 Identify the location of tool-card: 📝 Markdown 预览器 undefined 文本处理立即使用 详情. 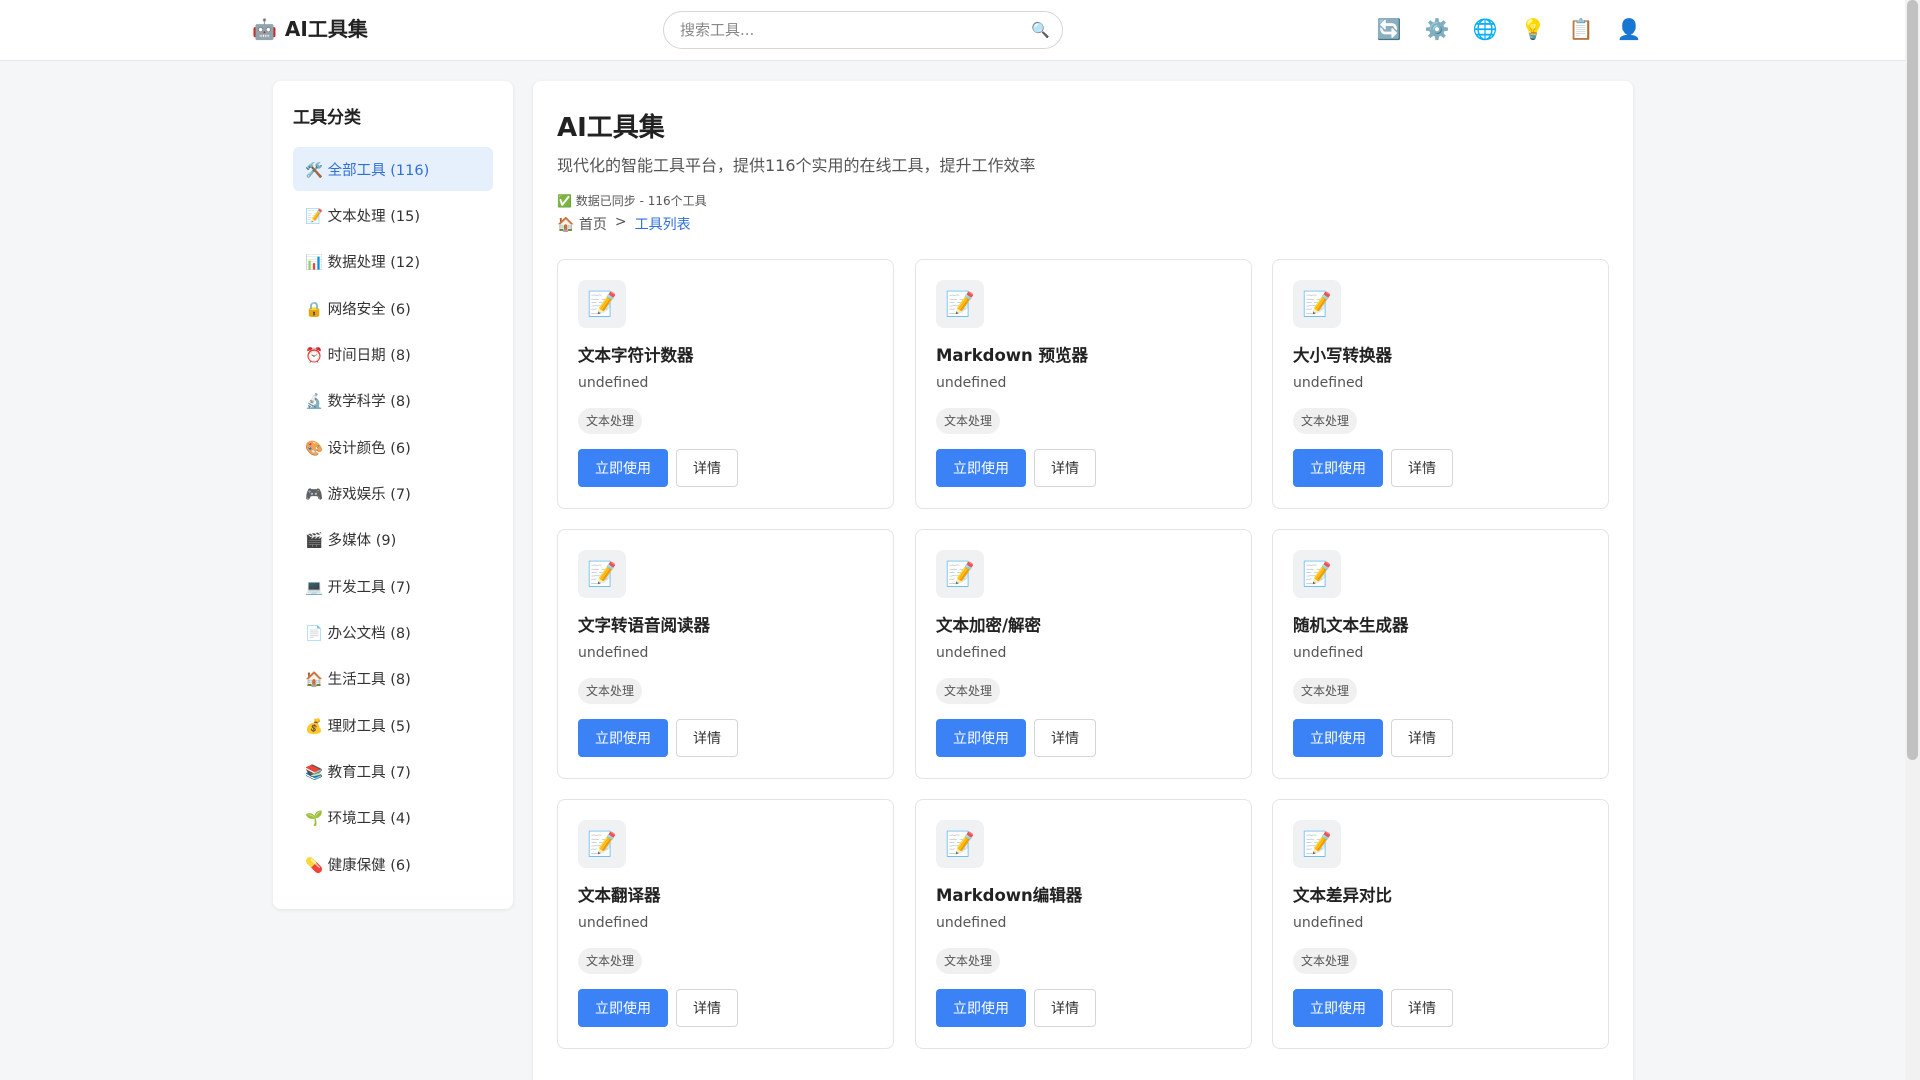
(1083, 384).